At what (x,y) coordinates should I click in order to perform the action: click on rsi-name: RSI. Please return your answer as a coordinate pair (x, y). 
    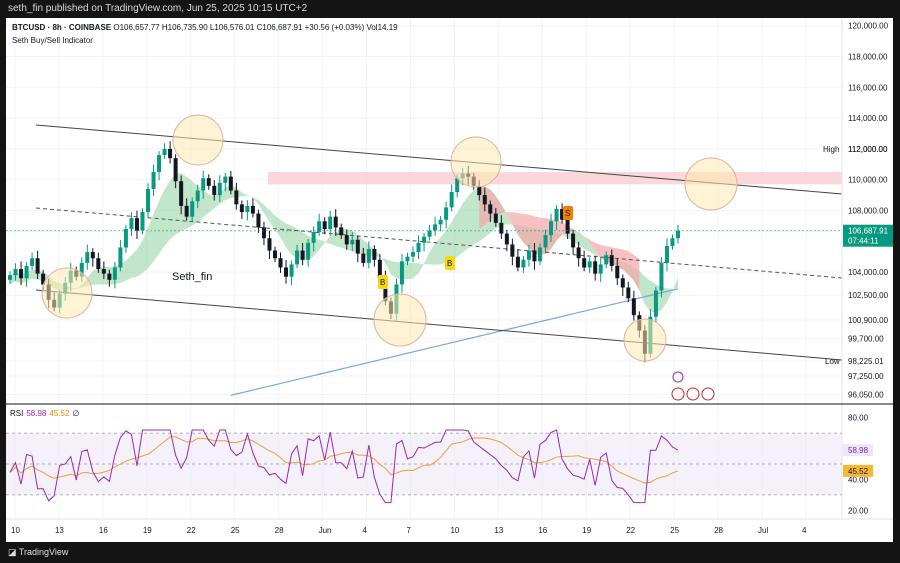
    Looking at the image, I should click on (16, 413).